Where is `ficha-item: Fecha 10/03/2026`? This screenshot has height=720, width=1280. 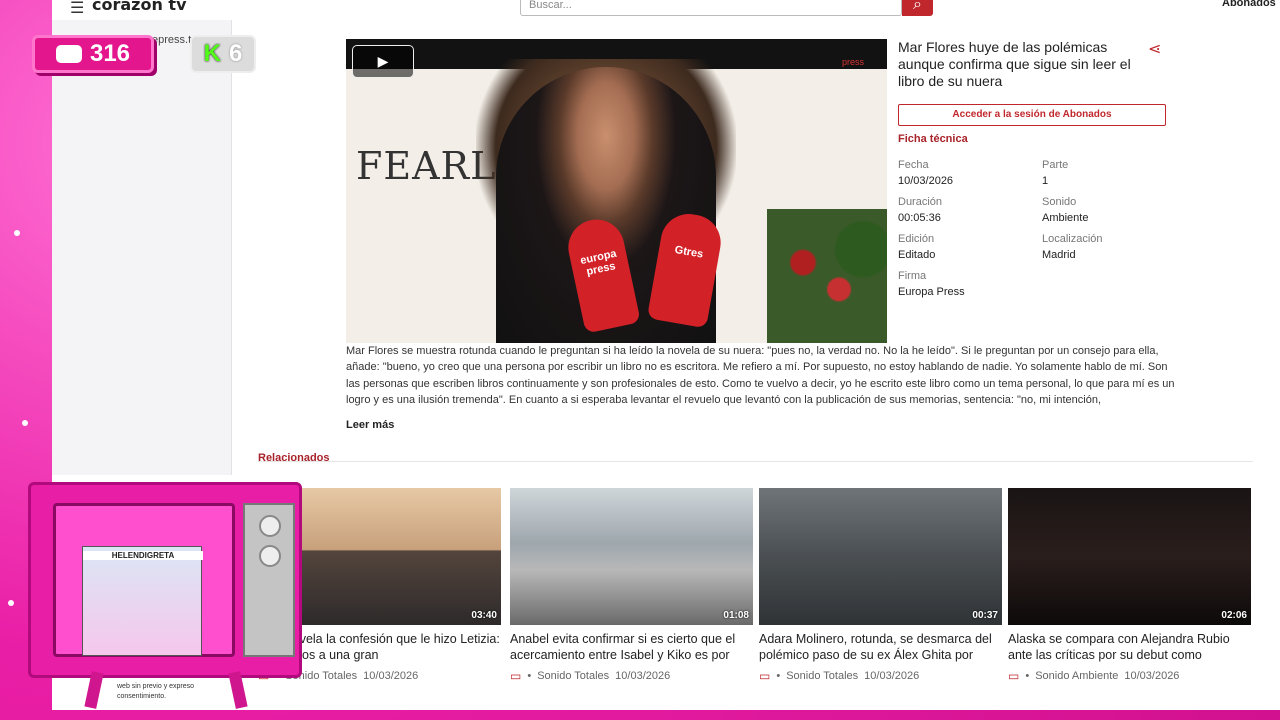
ficha-item: Fecha 10/03/2026 is located at coordinates (970, 173).